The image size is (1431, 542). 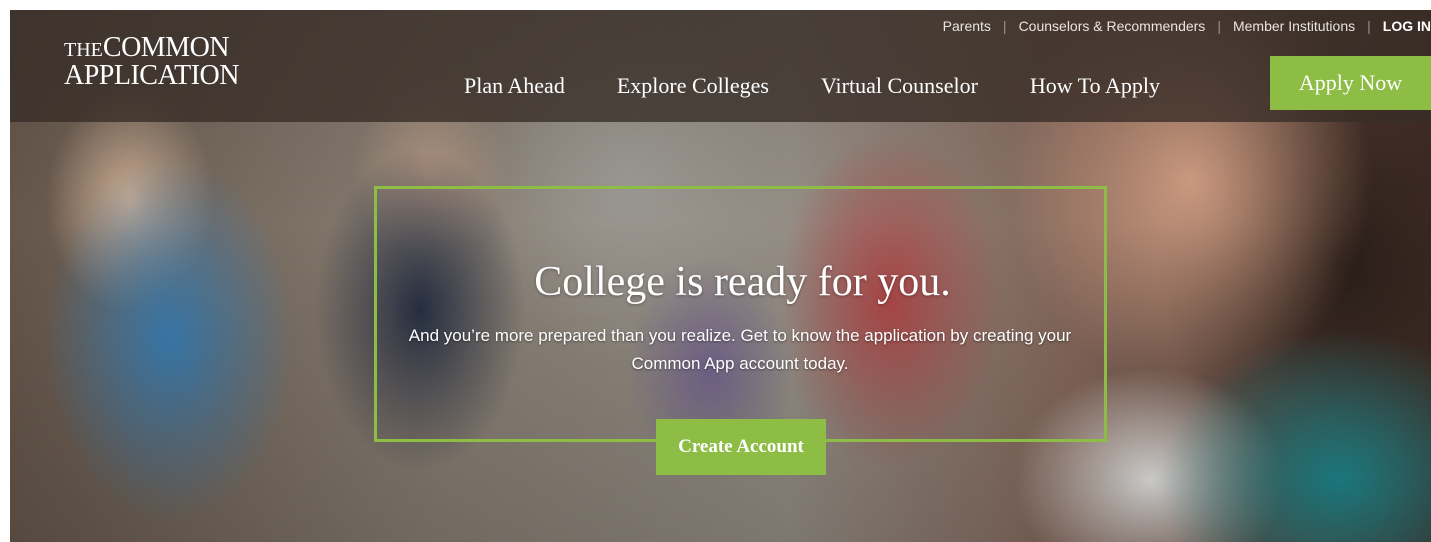 I want to click on nav-how-to-apply: How To Apply, so click(x=1095, y=86).